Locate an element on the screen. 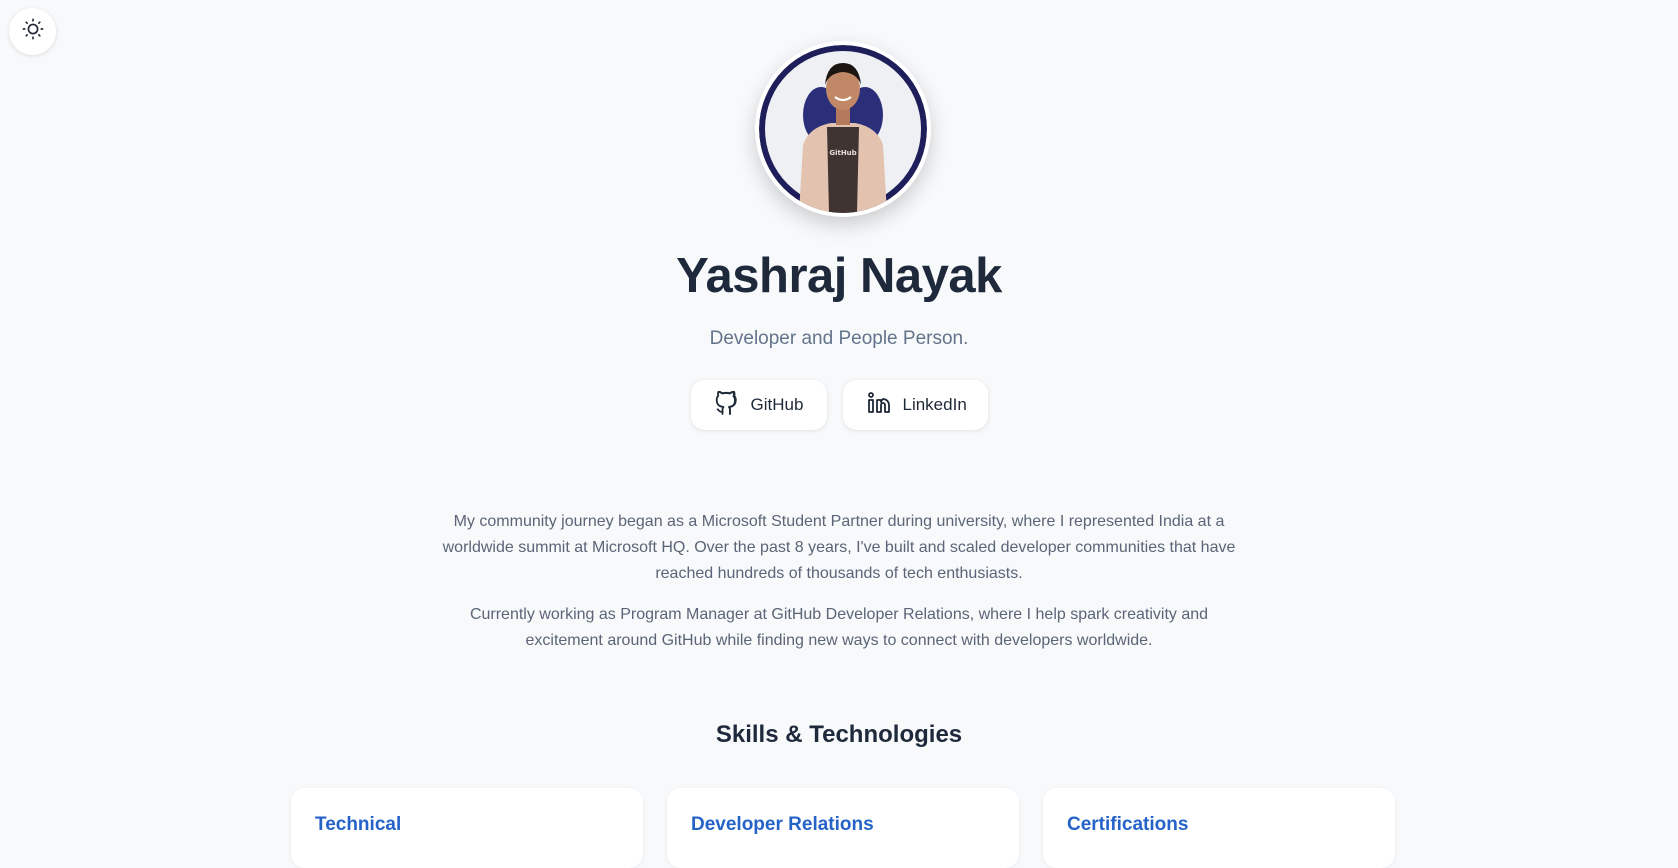 The image size is (1678, 868). avatar-frame: GitHub is located at coordinates (843, 129).